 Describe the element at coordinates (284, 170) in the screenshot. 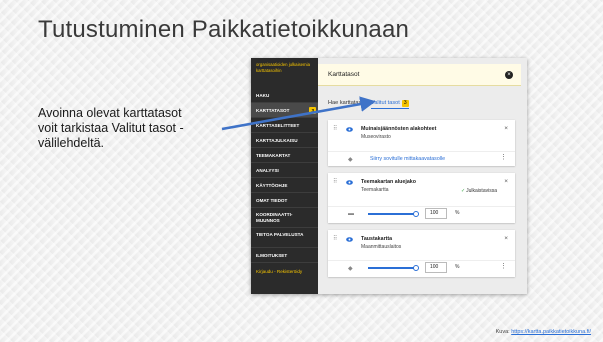

I see `nav-item-analyysi: ANALYYSI` at that location.